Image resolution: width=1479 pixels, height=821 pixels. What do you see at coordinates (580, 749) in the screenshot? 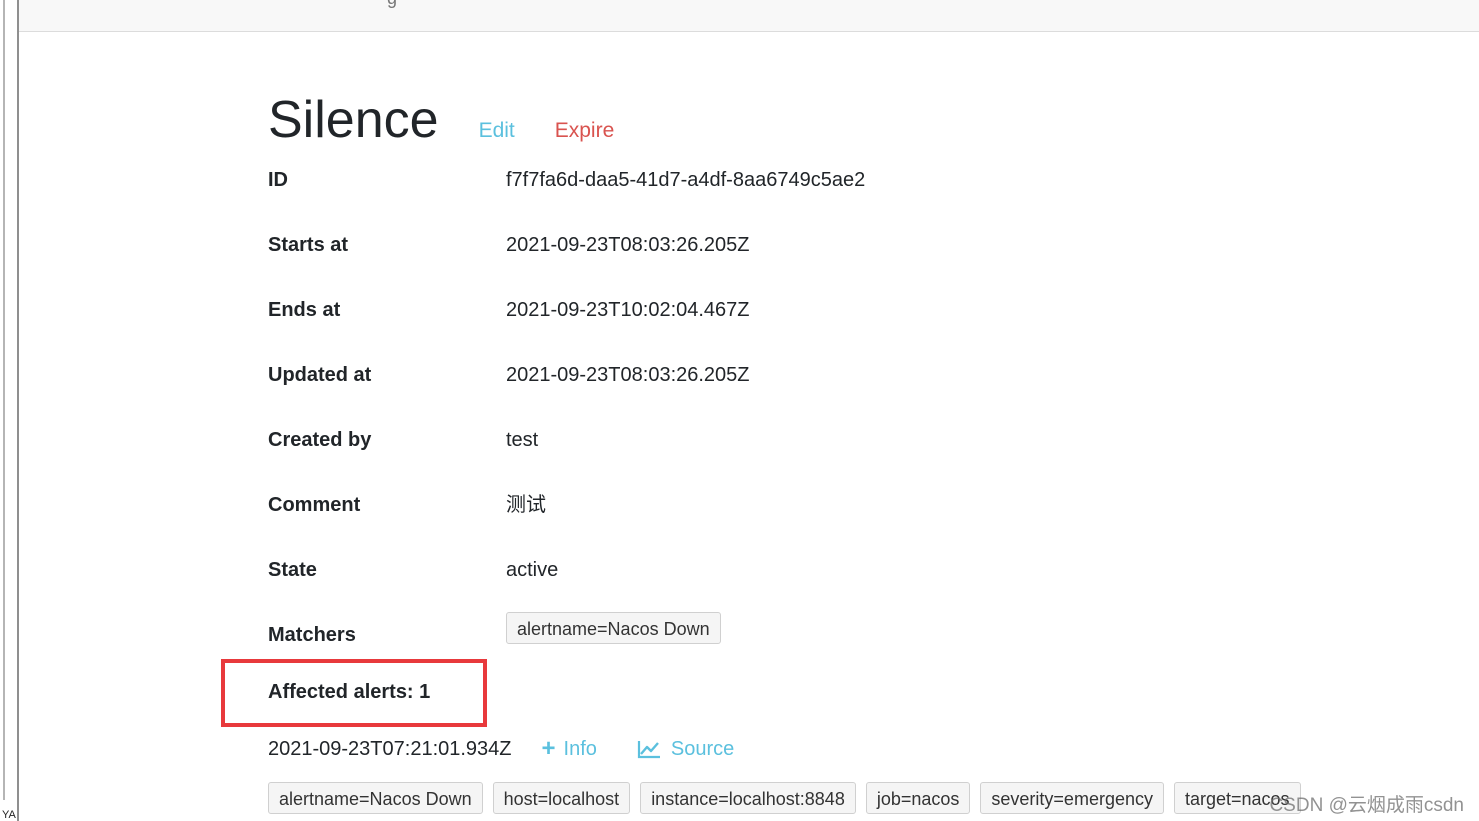
I see `info-label: Info` at bounding box center [580, 749].